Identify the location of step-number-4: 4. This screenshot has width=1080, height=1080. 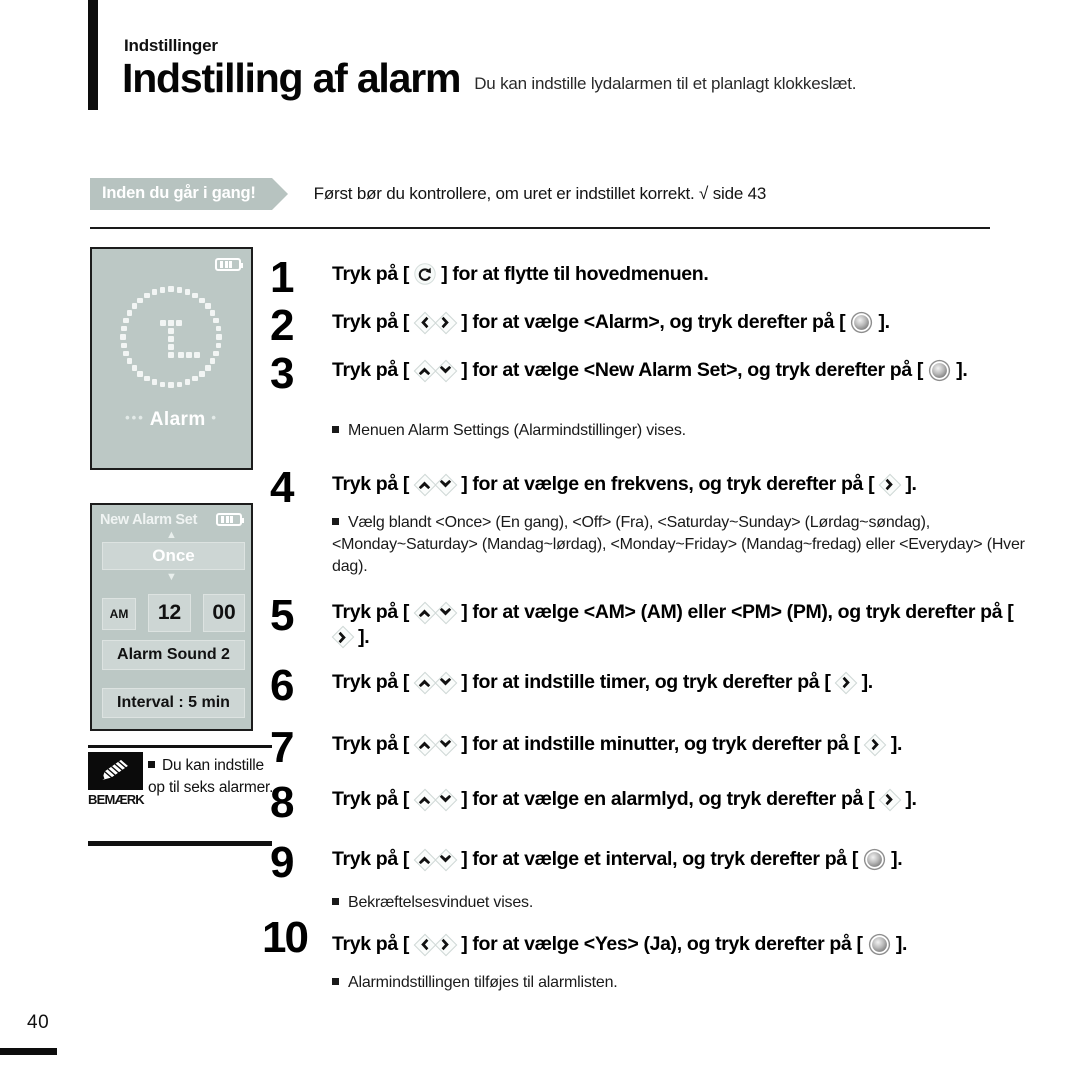
(282, 487).